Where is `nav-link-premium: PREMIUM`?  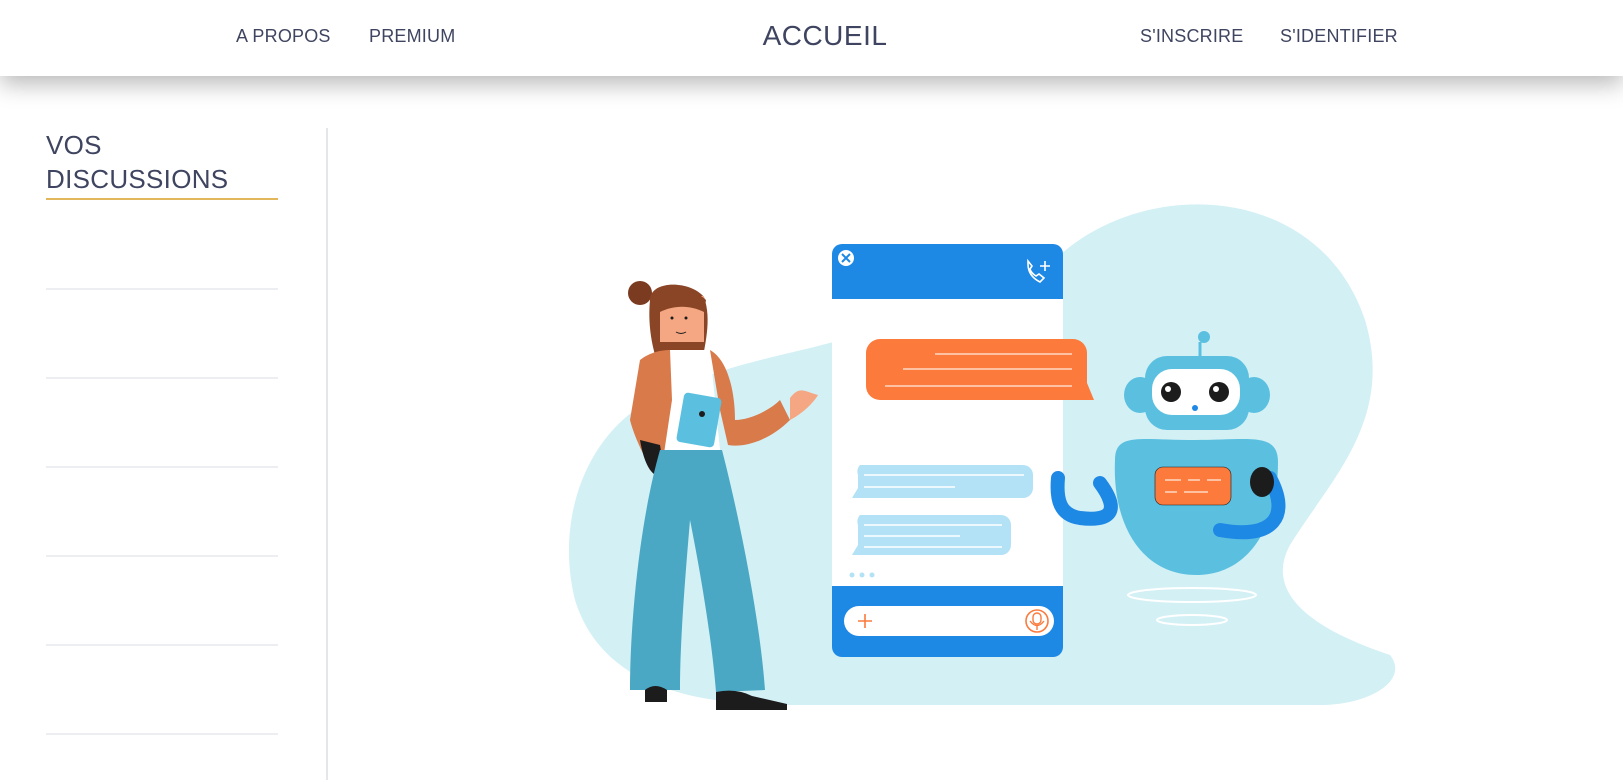
nav-link-premium: PREMIUM is located at coordinates (412, 36).